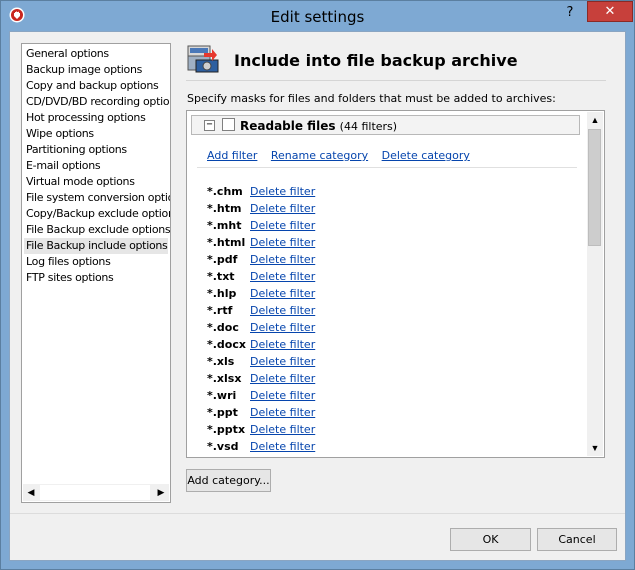  I want to click on filter-mask: *.hlp, so click(222, 293).